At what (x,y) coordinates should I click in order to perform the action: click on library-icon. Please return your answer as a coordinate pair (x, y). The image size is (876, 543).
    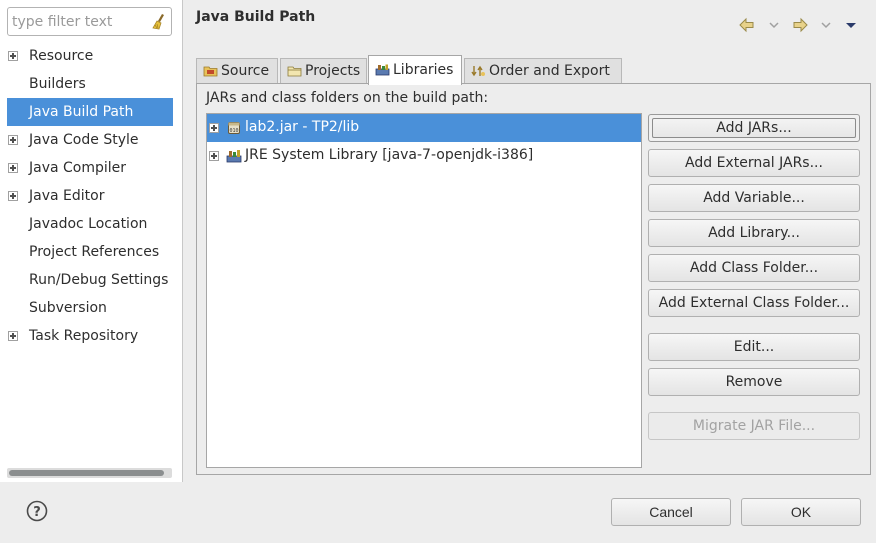
    Looking at the image, I should click on (234, 156).